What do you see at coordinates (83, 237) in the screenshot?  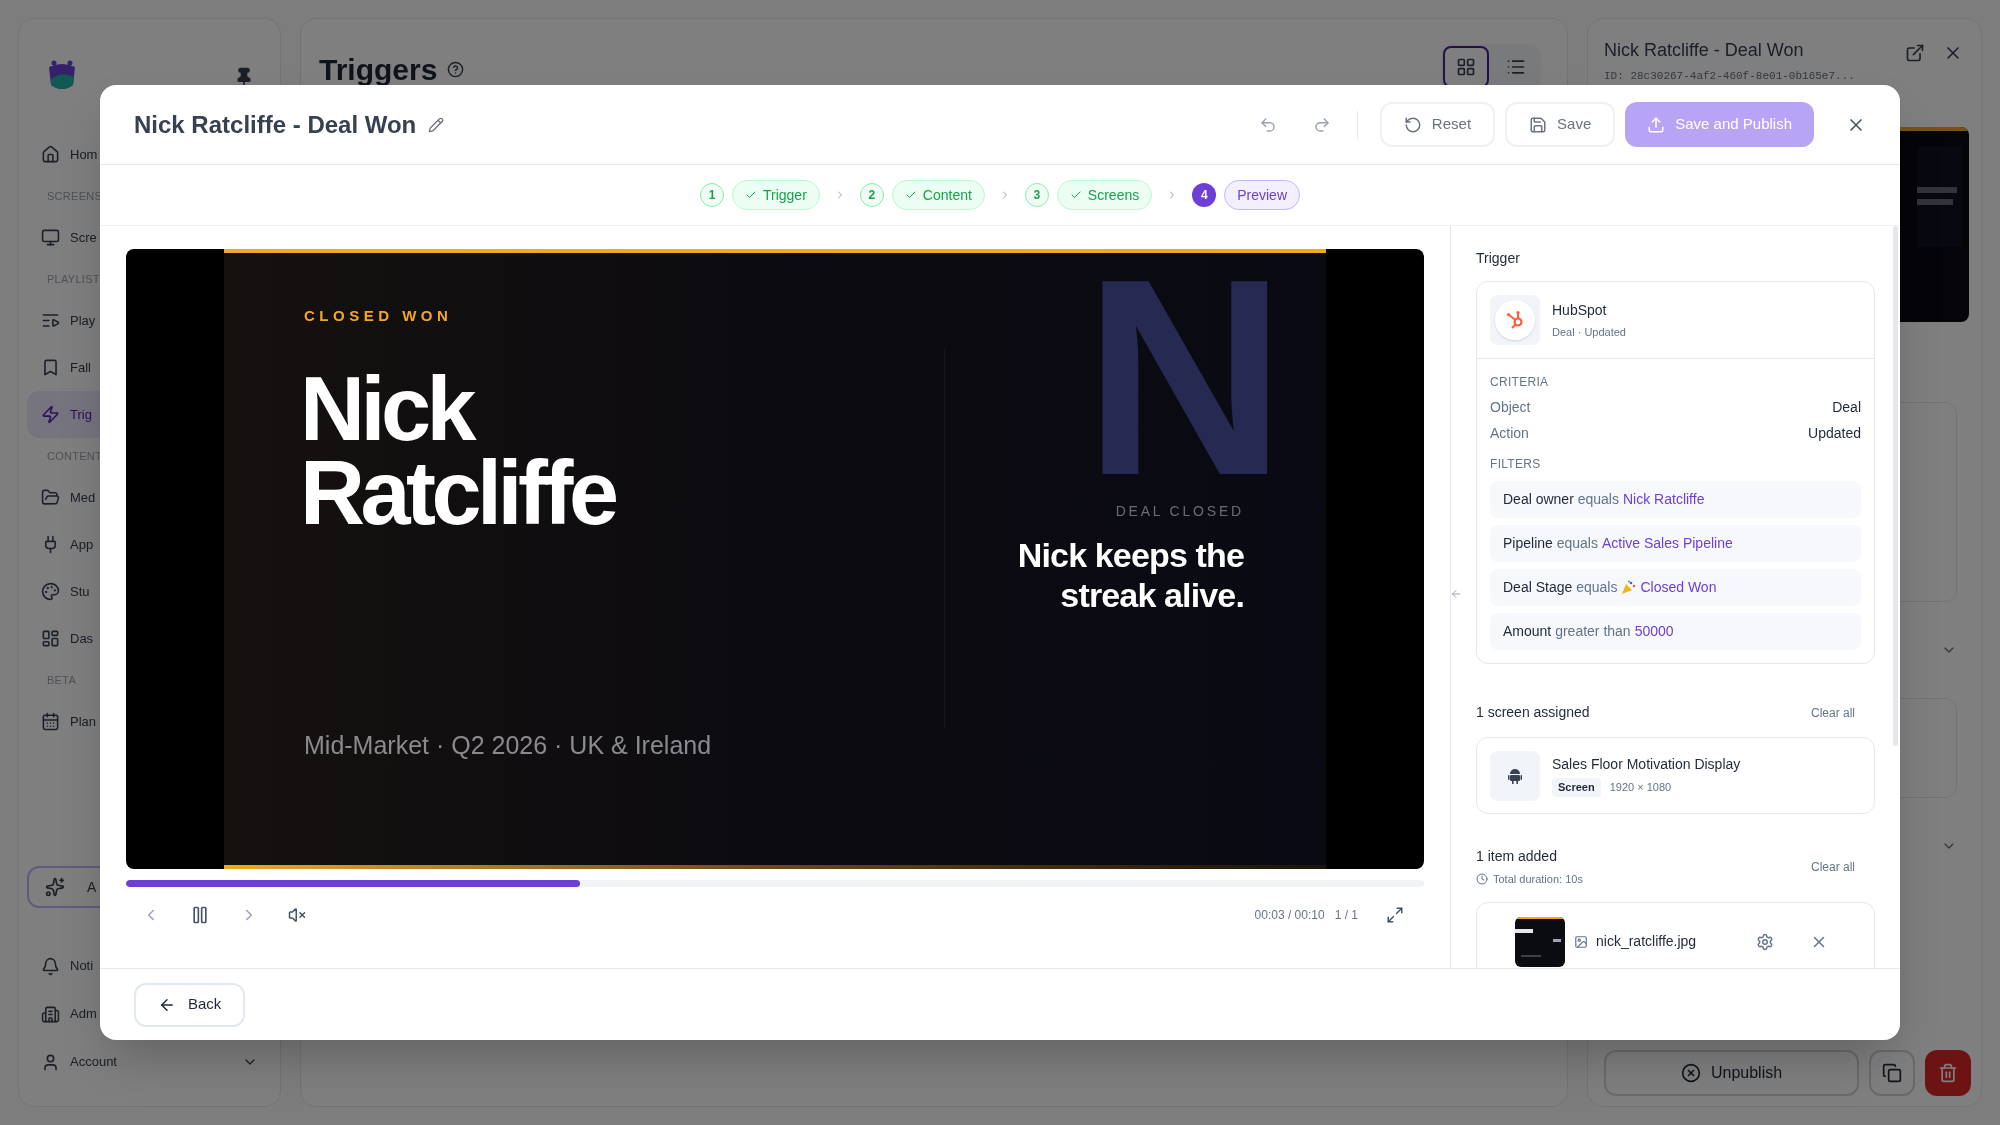 I see `nav-label: Scre` at bounding box center [83, 237].